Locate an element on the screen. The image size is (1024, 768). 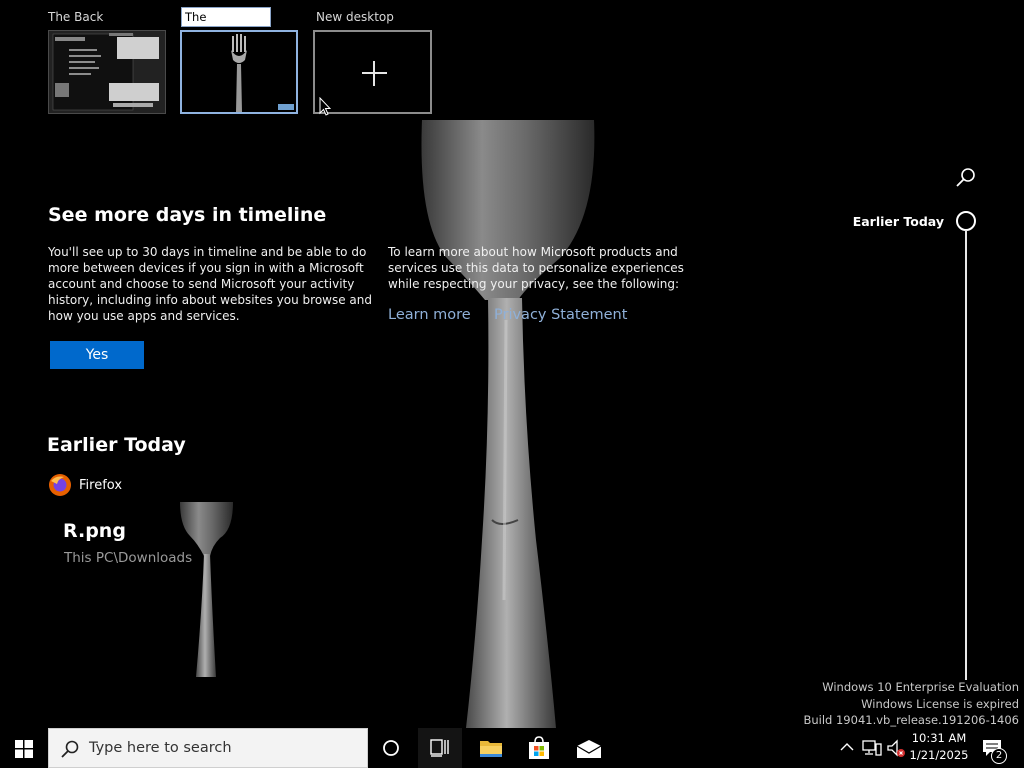
search-placeholder: Type here to search is located at coordinates (160, 748).